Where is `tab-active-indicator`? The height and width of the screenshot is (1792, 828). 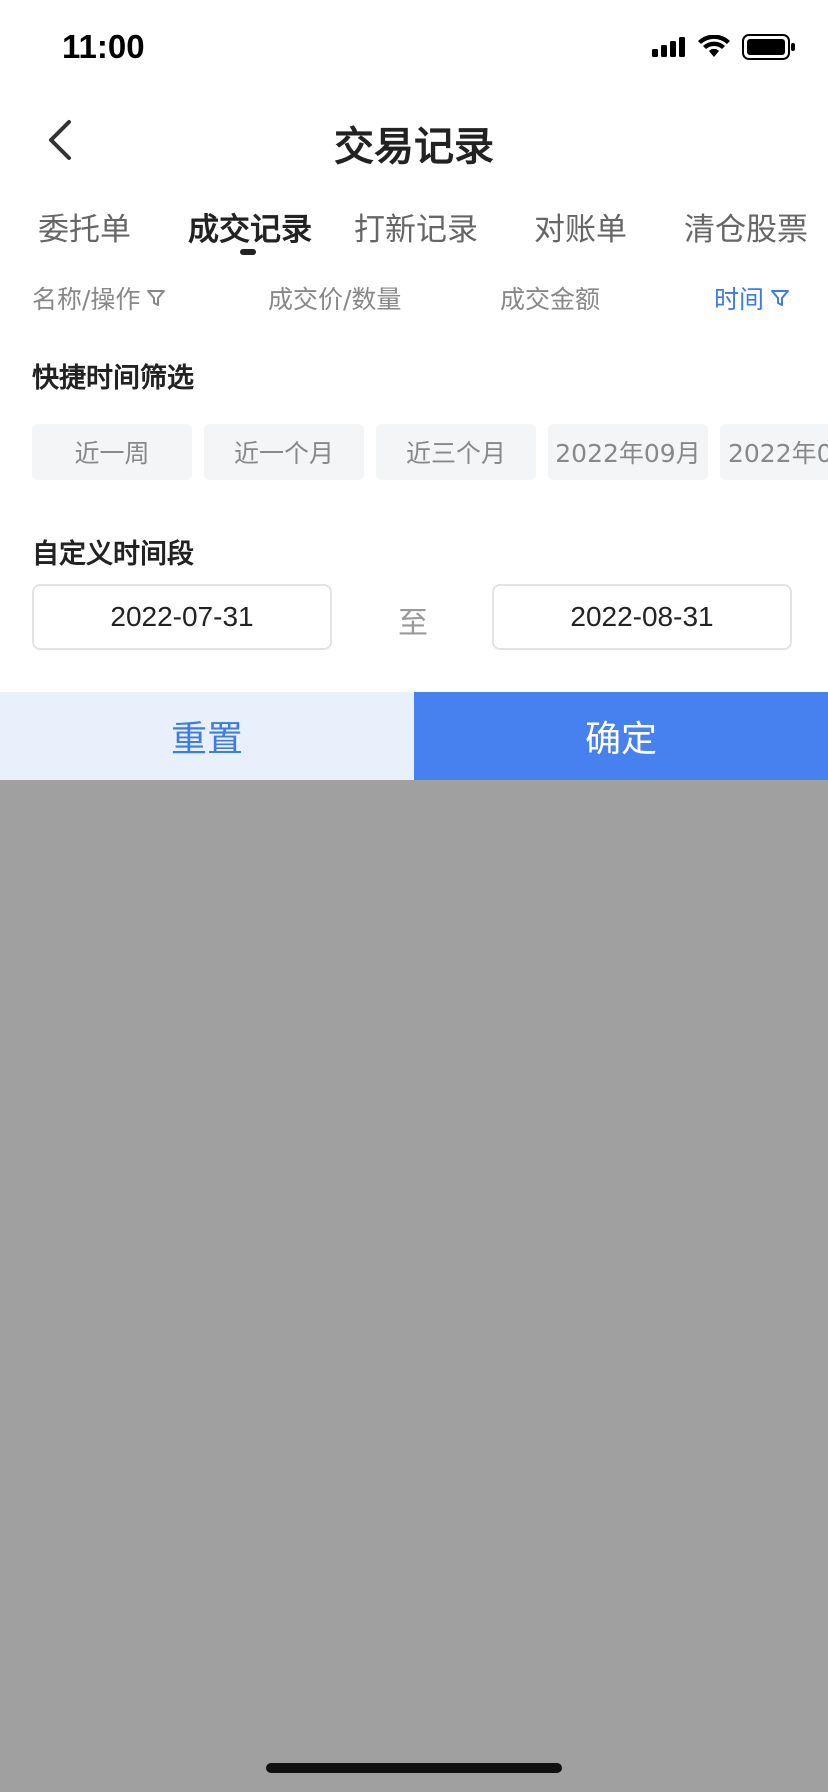
tab-active-indicator is located at coordinates (248, 252).